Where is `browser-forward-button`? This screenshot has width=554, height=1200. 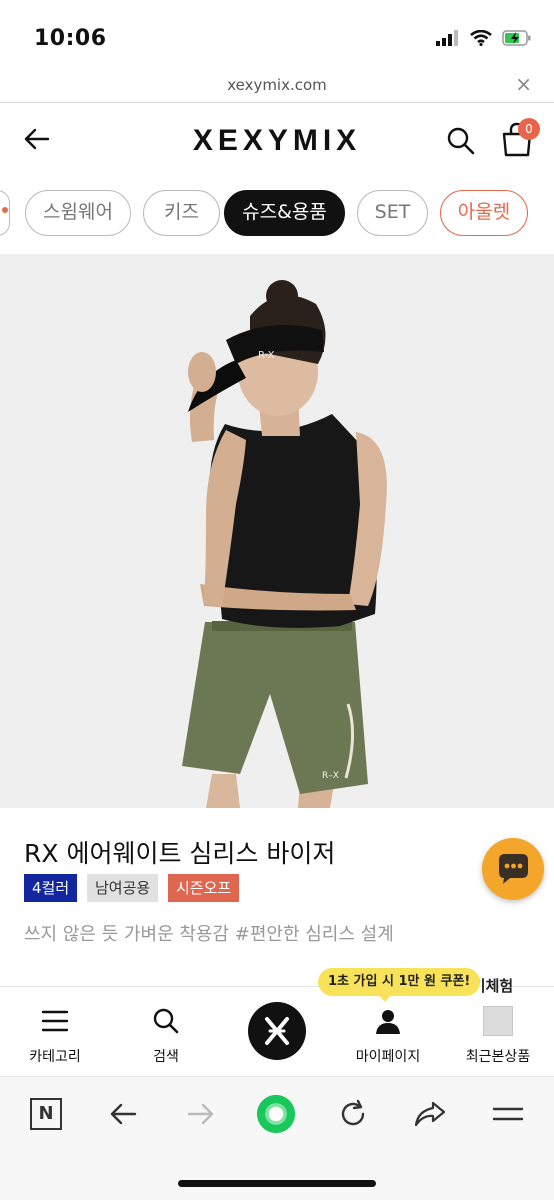
browser-forward-button is located at coordinates (201, 1114).